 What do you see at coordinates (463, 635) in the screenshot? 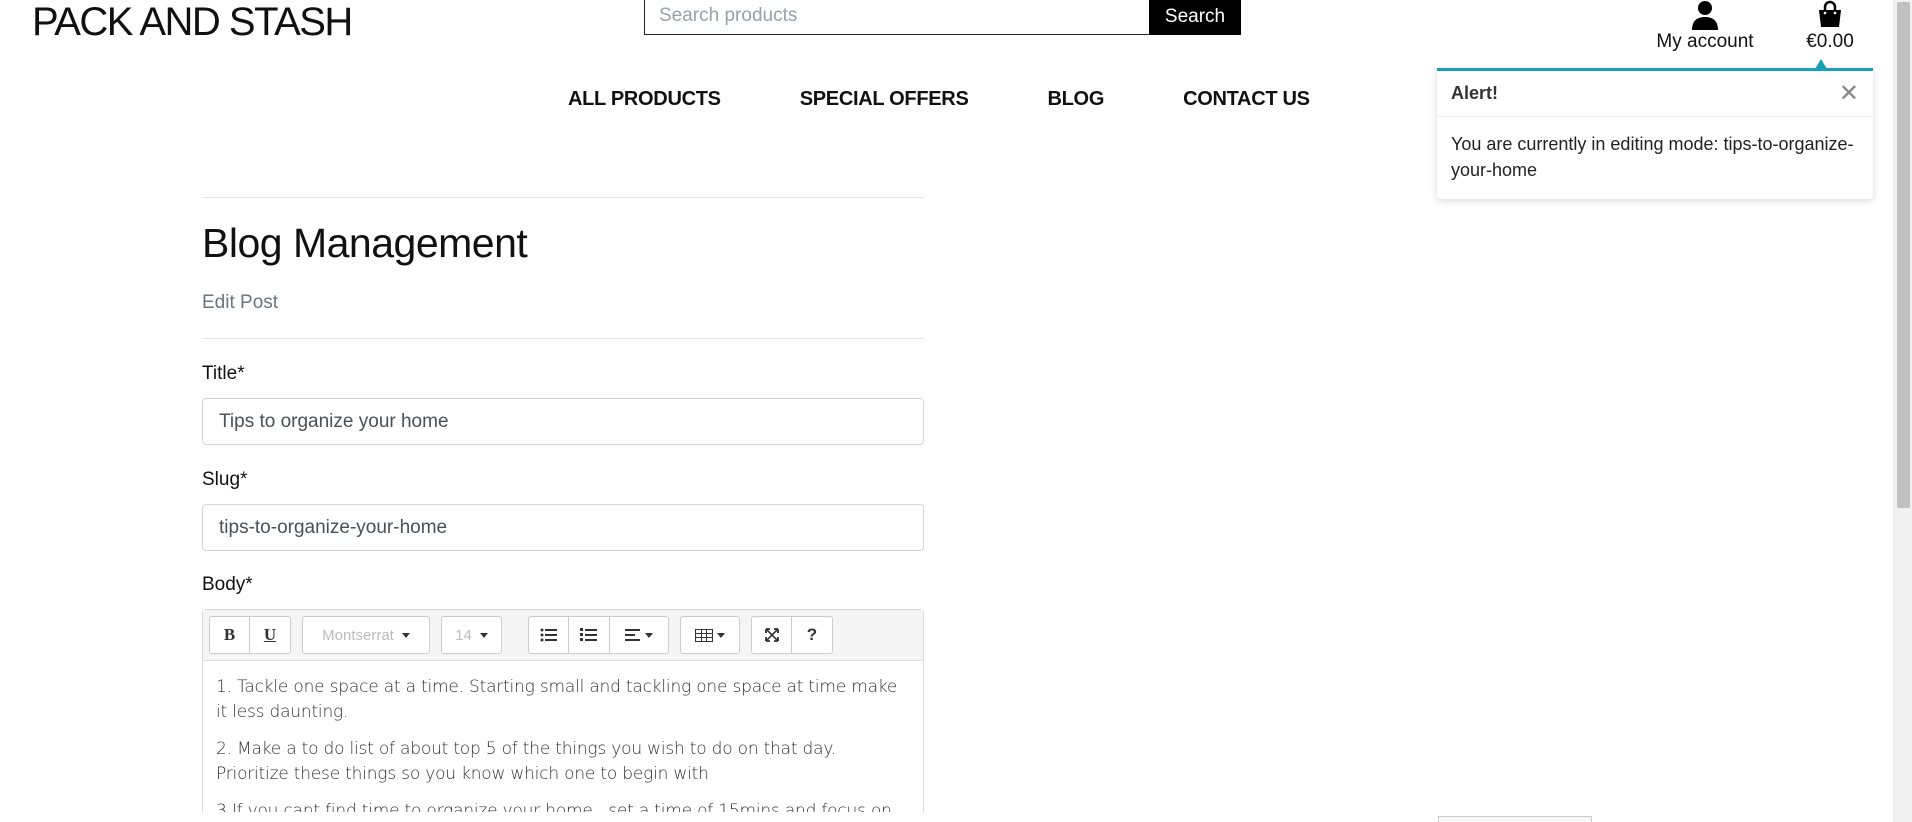
I see `font-size-value: 14` at bounding box center [463, 635].